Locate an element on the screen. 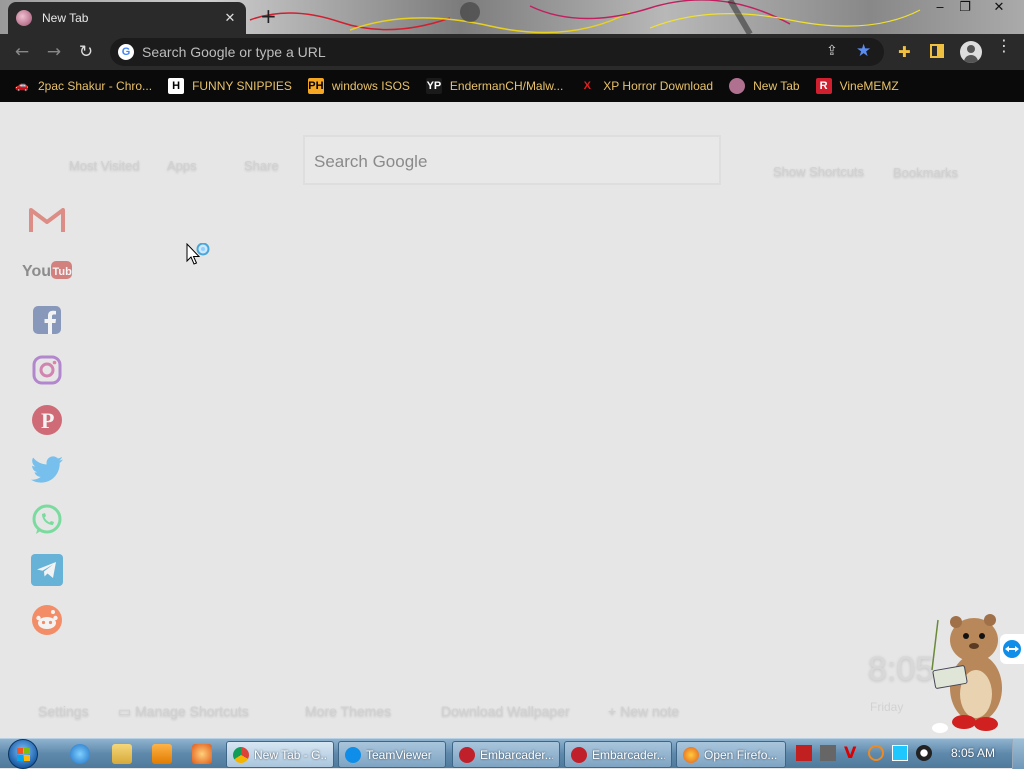 The image size is (1024, 769). back-button: ← is located at coordinates (22, 52).